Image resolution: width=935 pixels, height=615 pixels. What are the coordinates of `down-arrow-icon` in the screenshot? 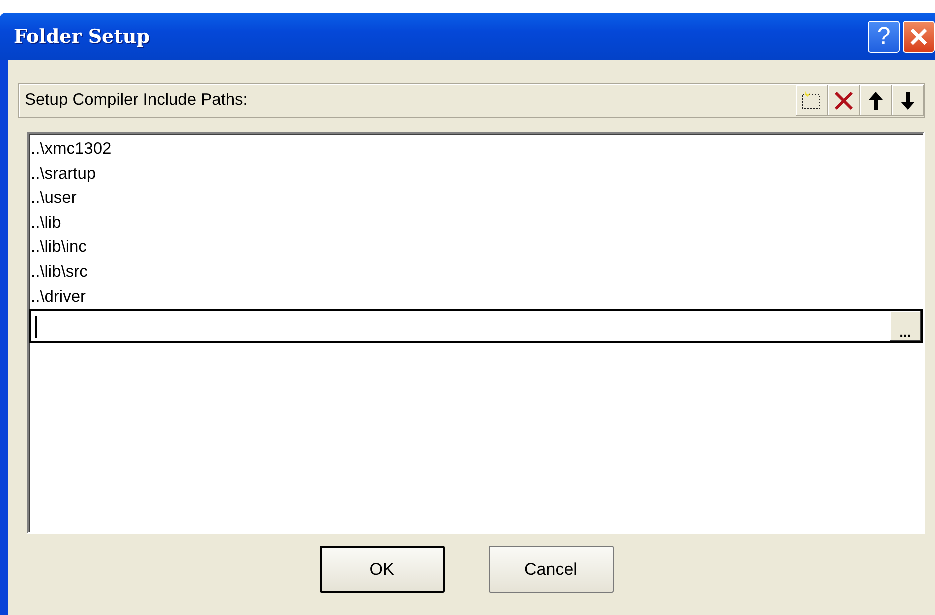 It's located at (908, 100).